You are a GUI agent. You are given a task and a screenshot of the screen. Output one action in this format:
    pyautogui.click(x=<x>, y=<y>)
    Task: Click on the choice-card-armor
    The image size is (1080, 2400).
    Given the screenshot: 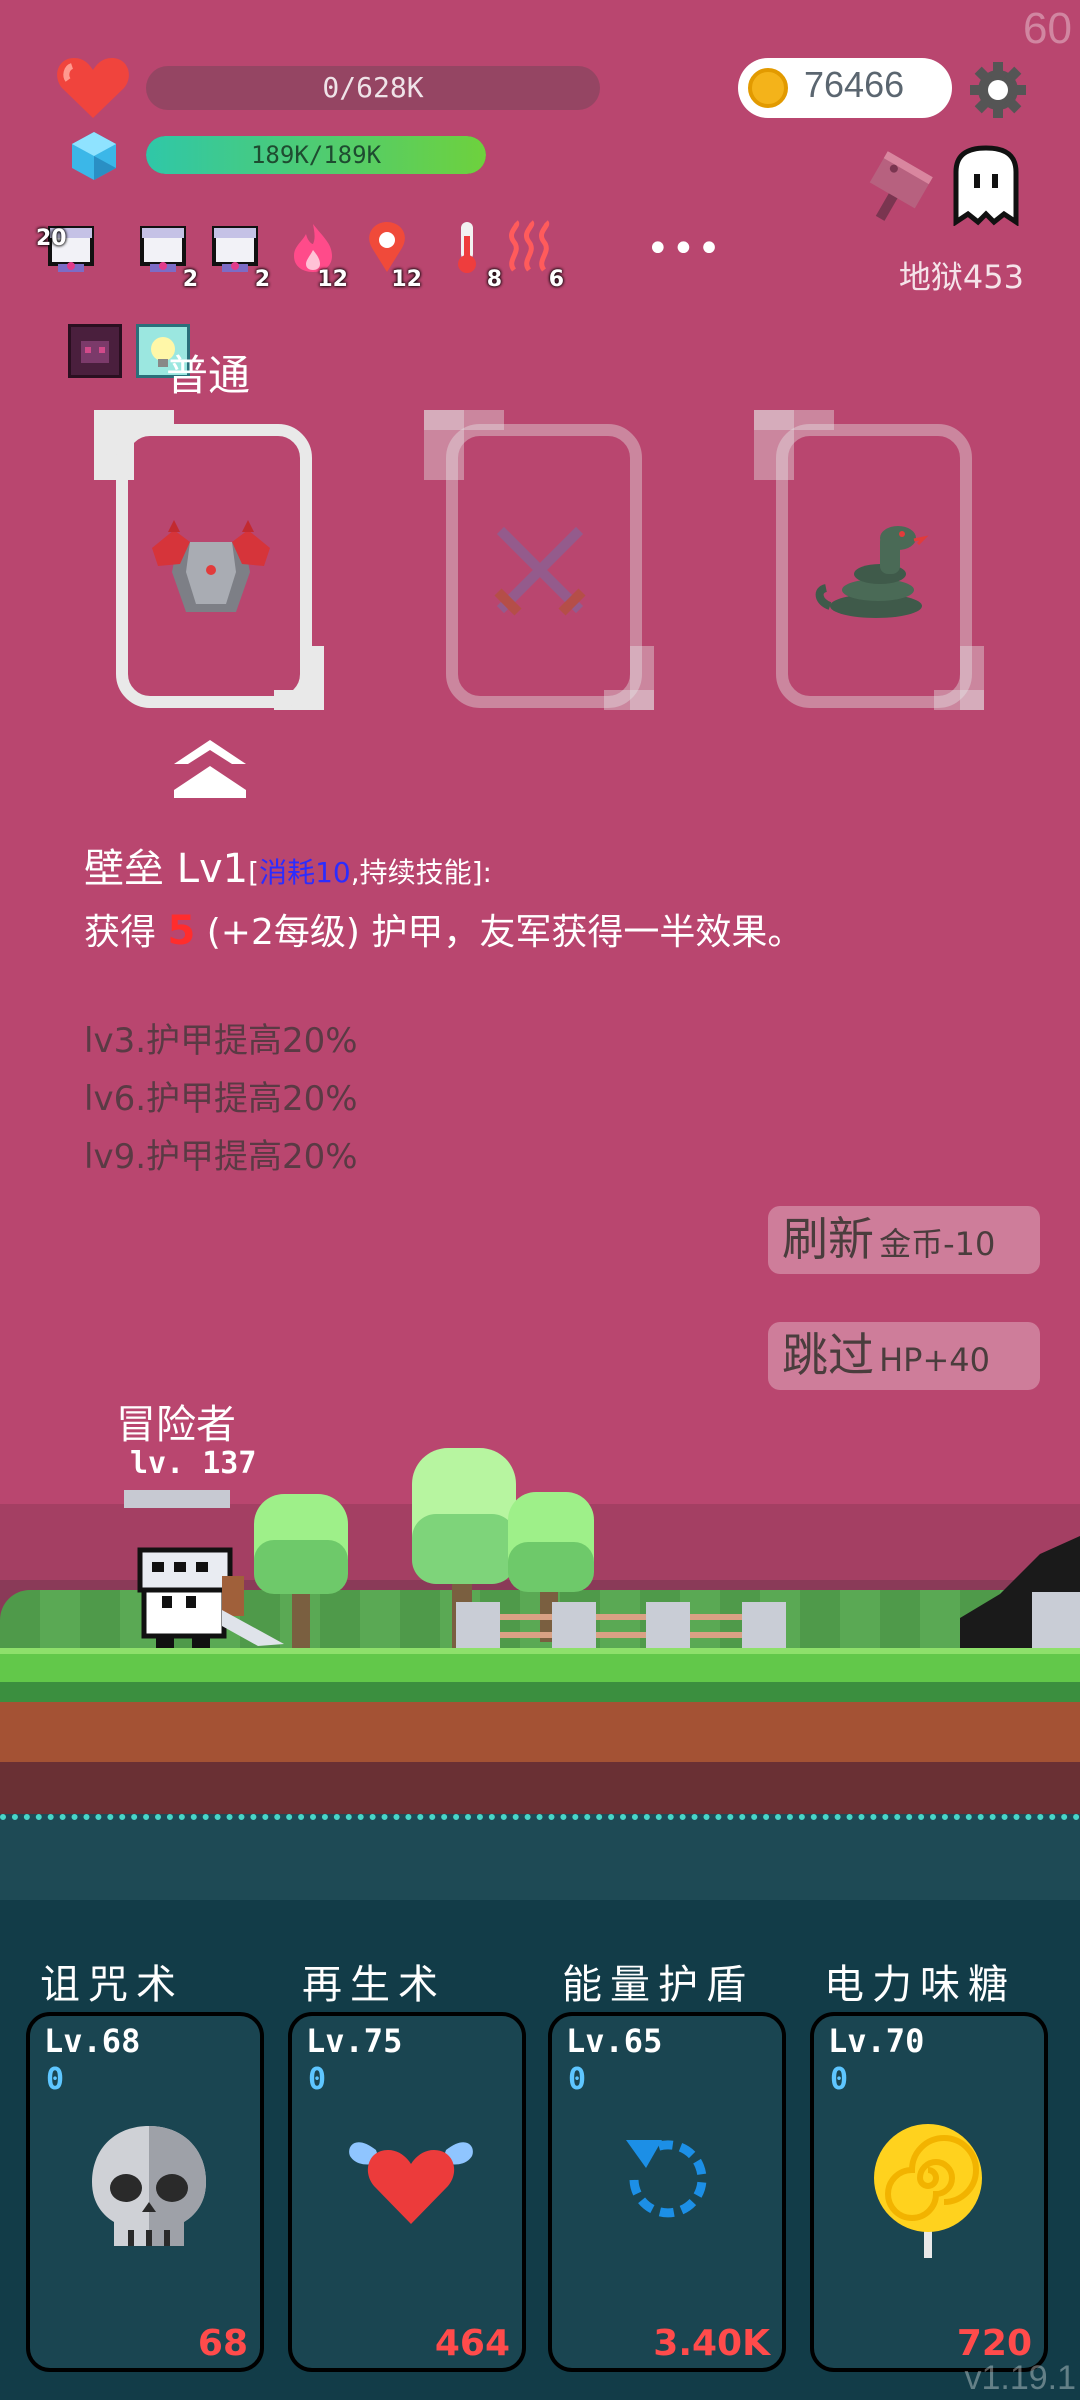 What is the action you would take?
    pyautogui.click(x=209, y=560)
    